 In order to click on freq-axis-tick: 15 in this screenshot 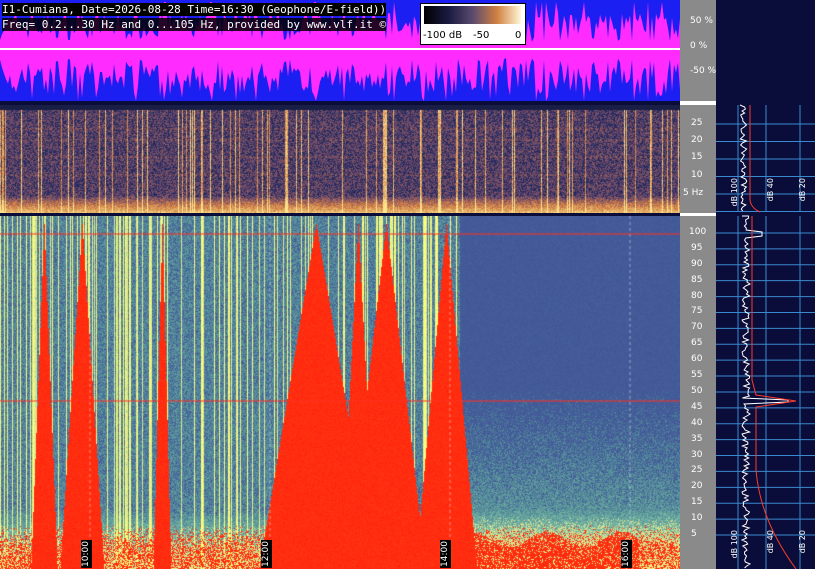, I will do `click(697, 502)`.